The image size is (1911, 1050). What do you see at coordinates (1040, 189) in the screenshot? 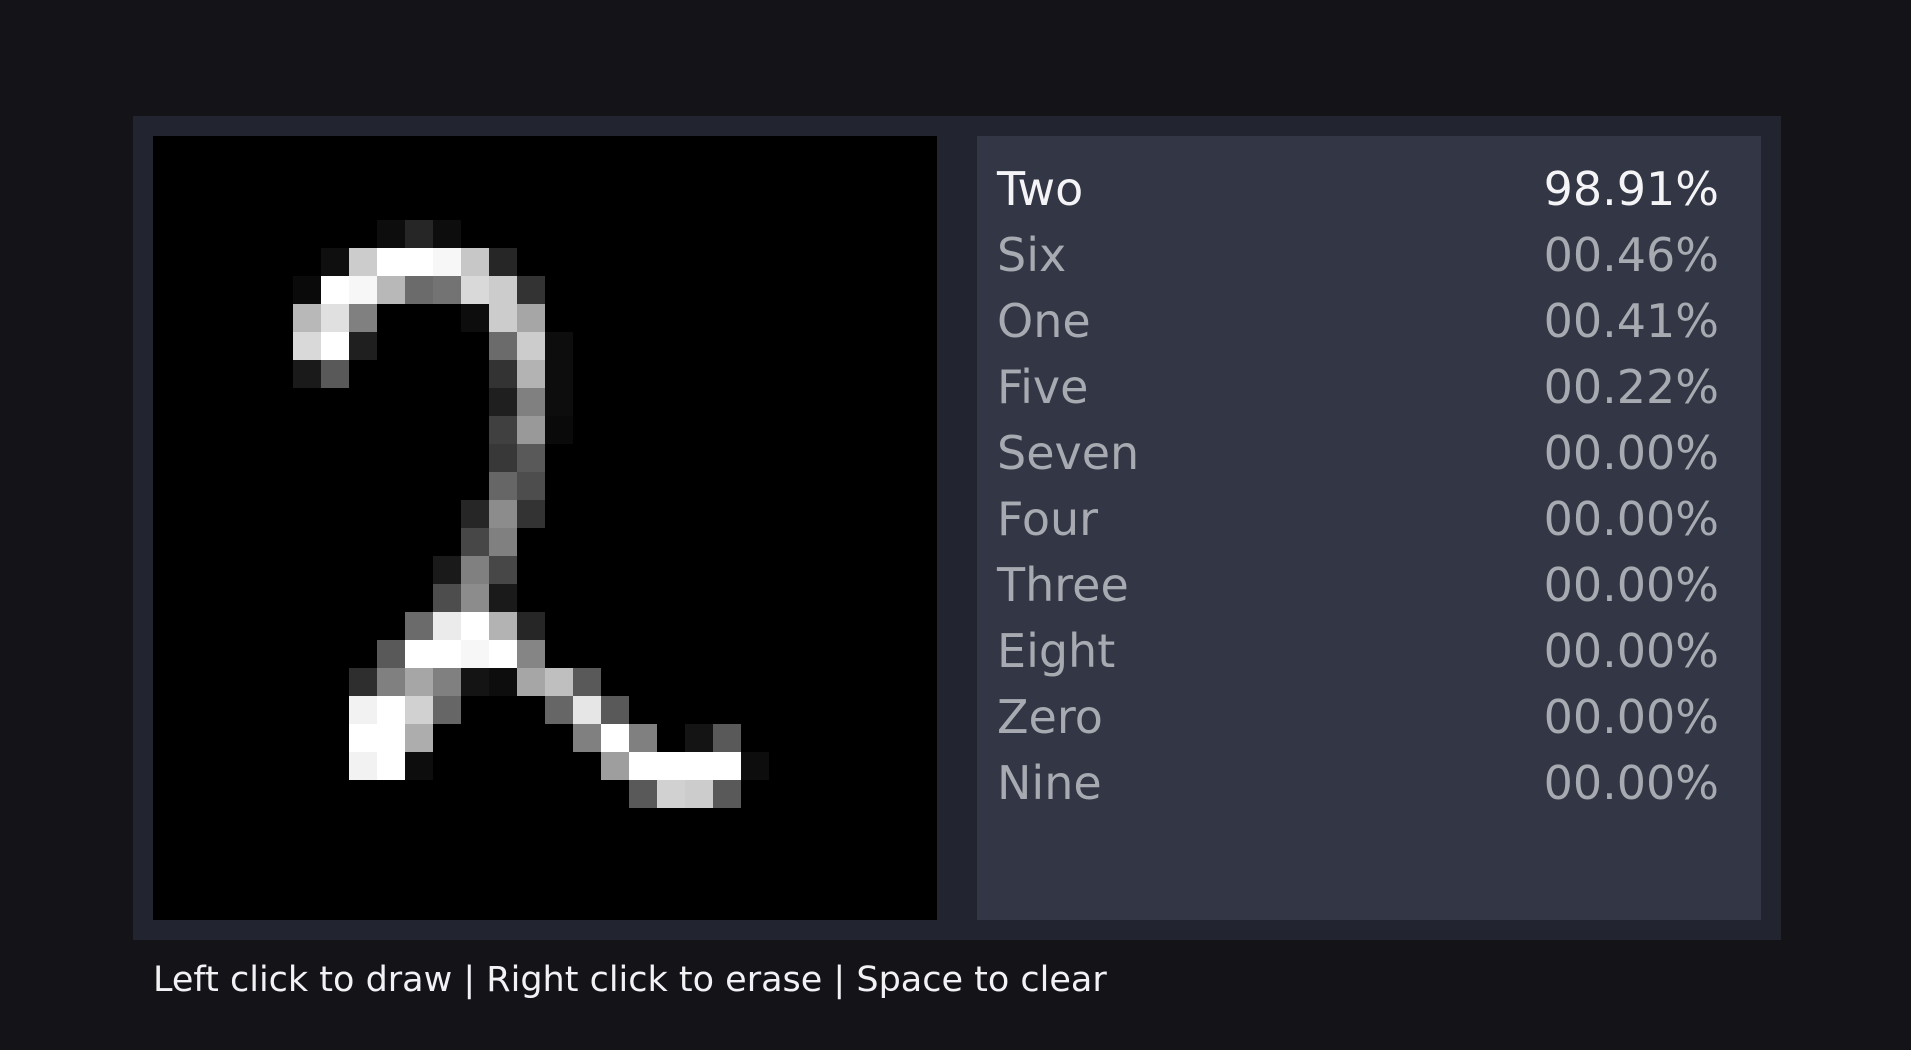
I see `prediction-label: Two` at bounding box center [1040, 189].